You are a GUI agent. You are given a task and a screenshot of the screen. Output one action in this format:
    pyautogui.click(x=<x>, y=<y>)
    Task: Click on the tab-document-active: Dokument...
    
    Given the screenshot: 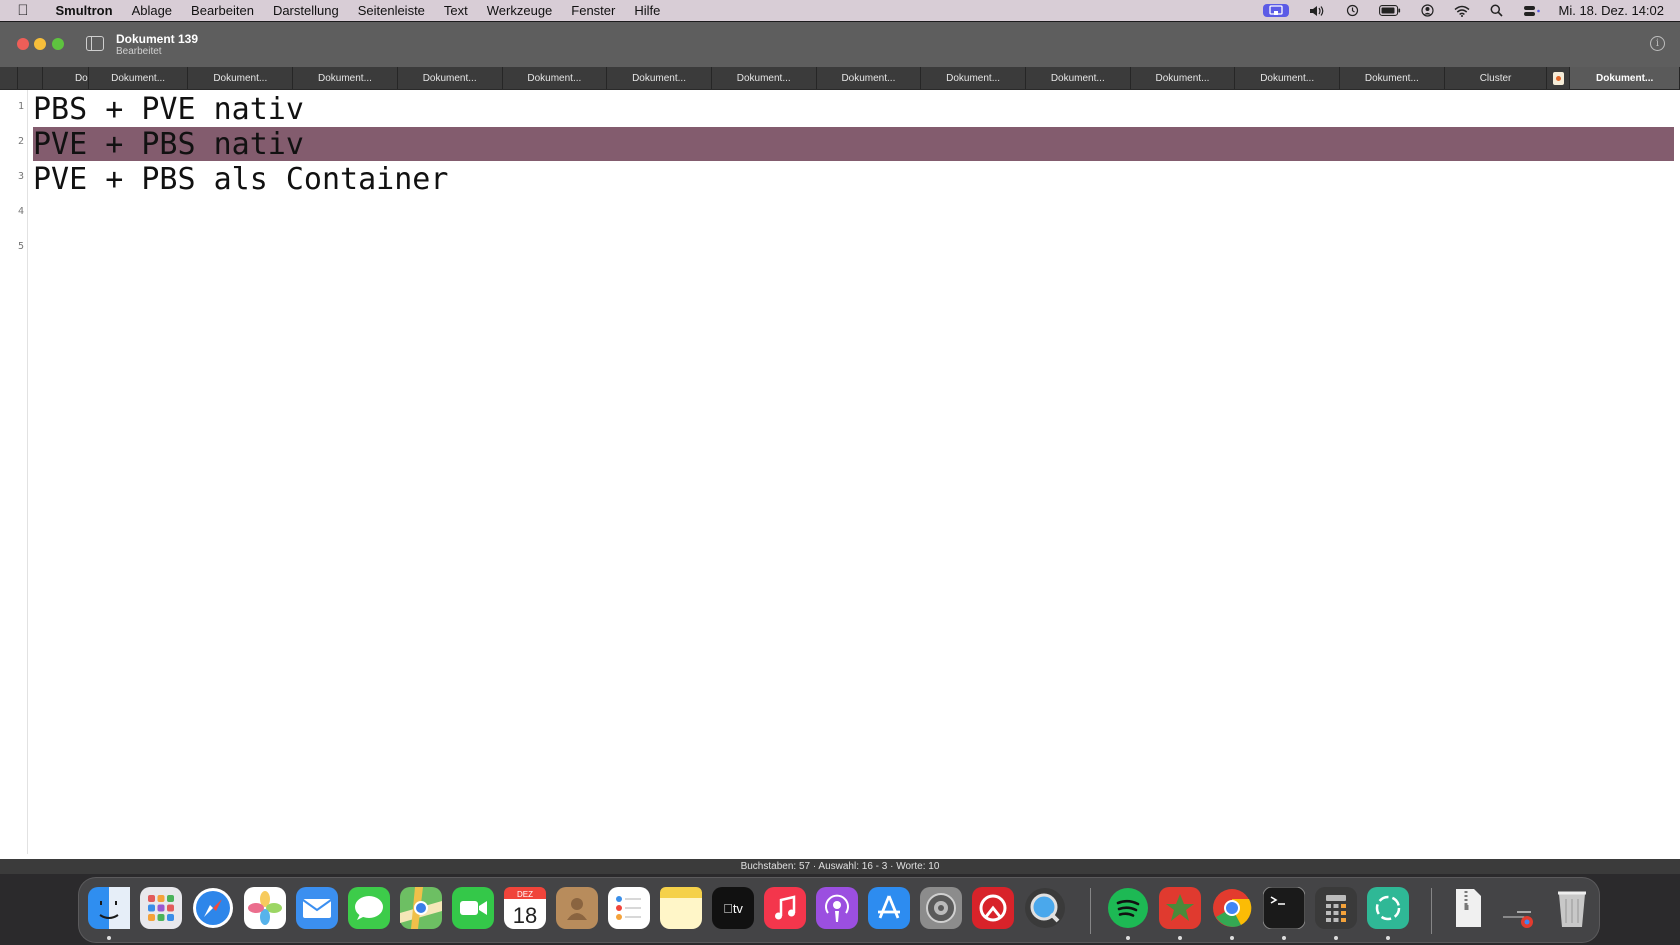 What is the action you would take?
    pyautogui.click(x=1625, y=78)
    